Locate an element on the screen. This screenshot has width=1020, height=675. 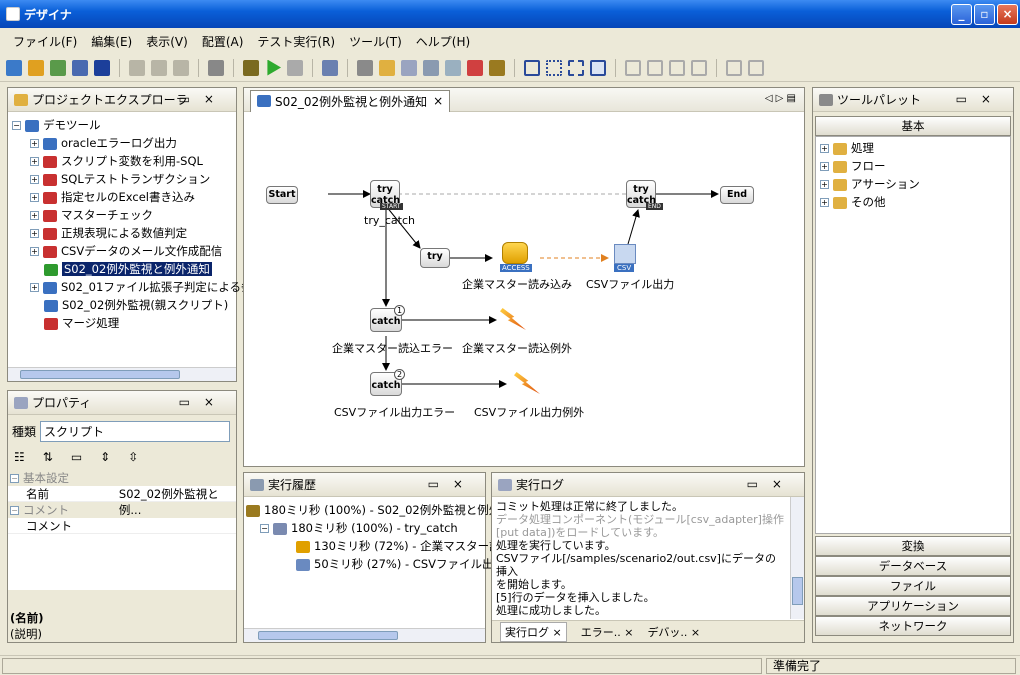
tree-item: + 正規表現による数値判定 is located at coordinates (122, 233).